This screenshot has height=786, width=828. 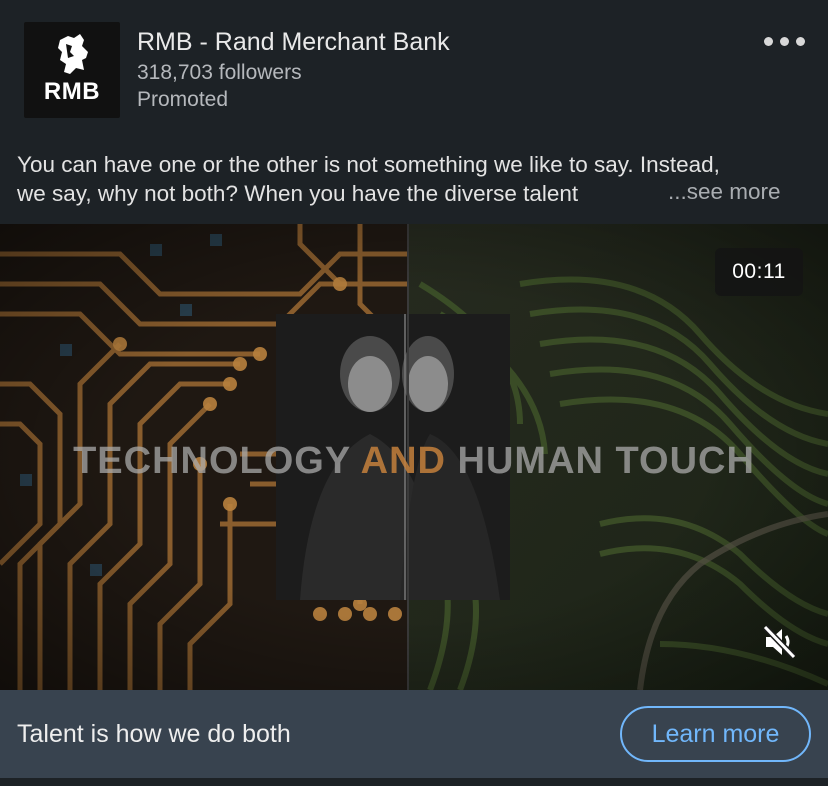 I want to click on speaker-muted-icon, so click(x=779, y=642).